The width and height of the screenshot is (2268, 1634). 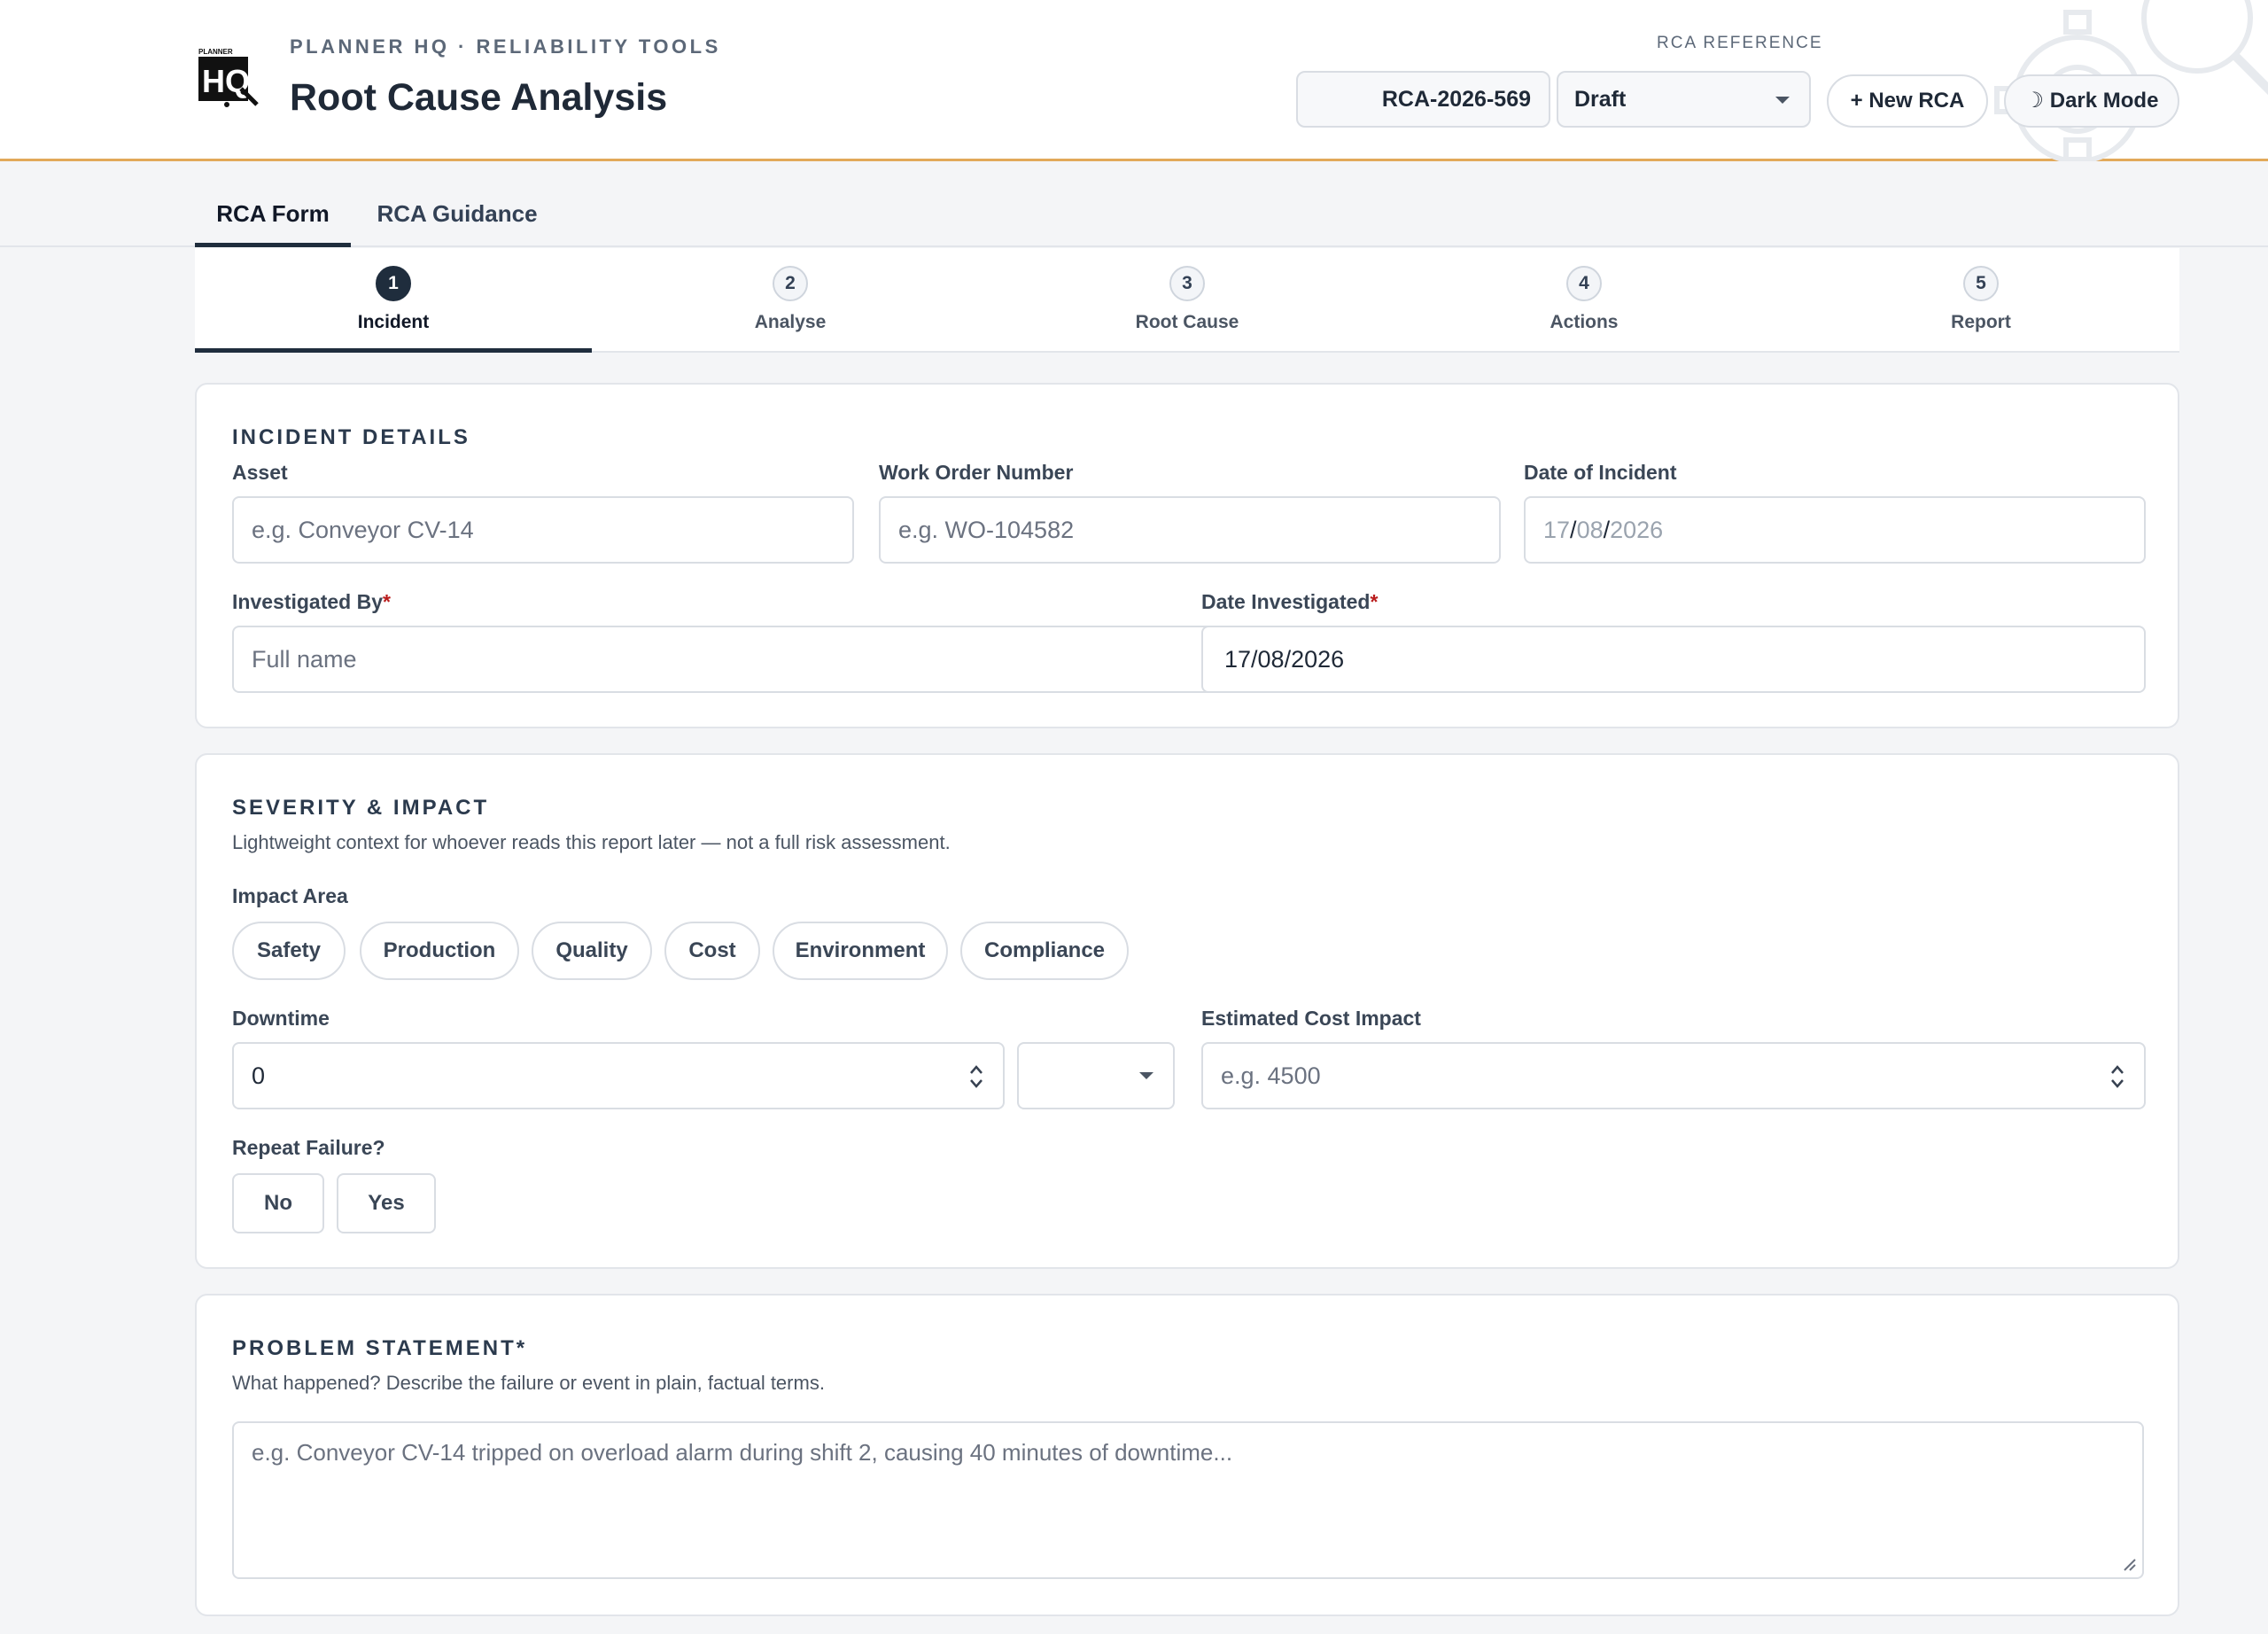 I want to click on date-investigated-label: Date Investigated*, so click(x=1290, y=601).